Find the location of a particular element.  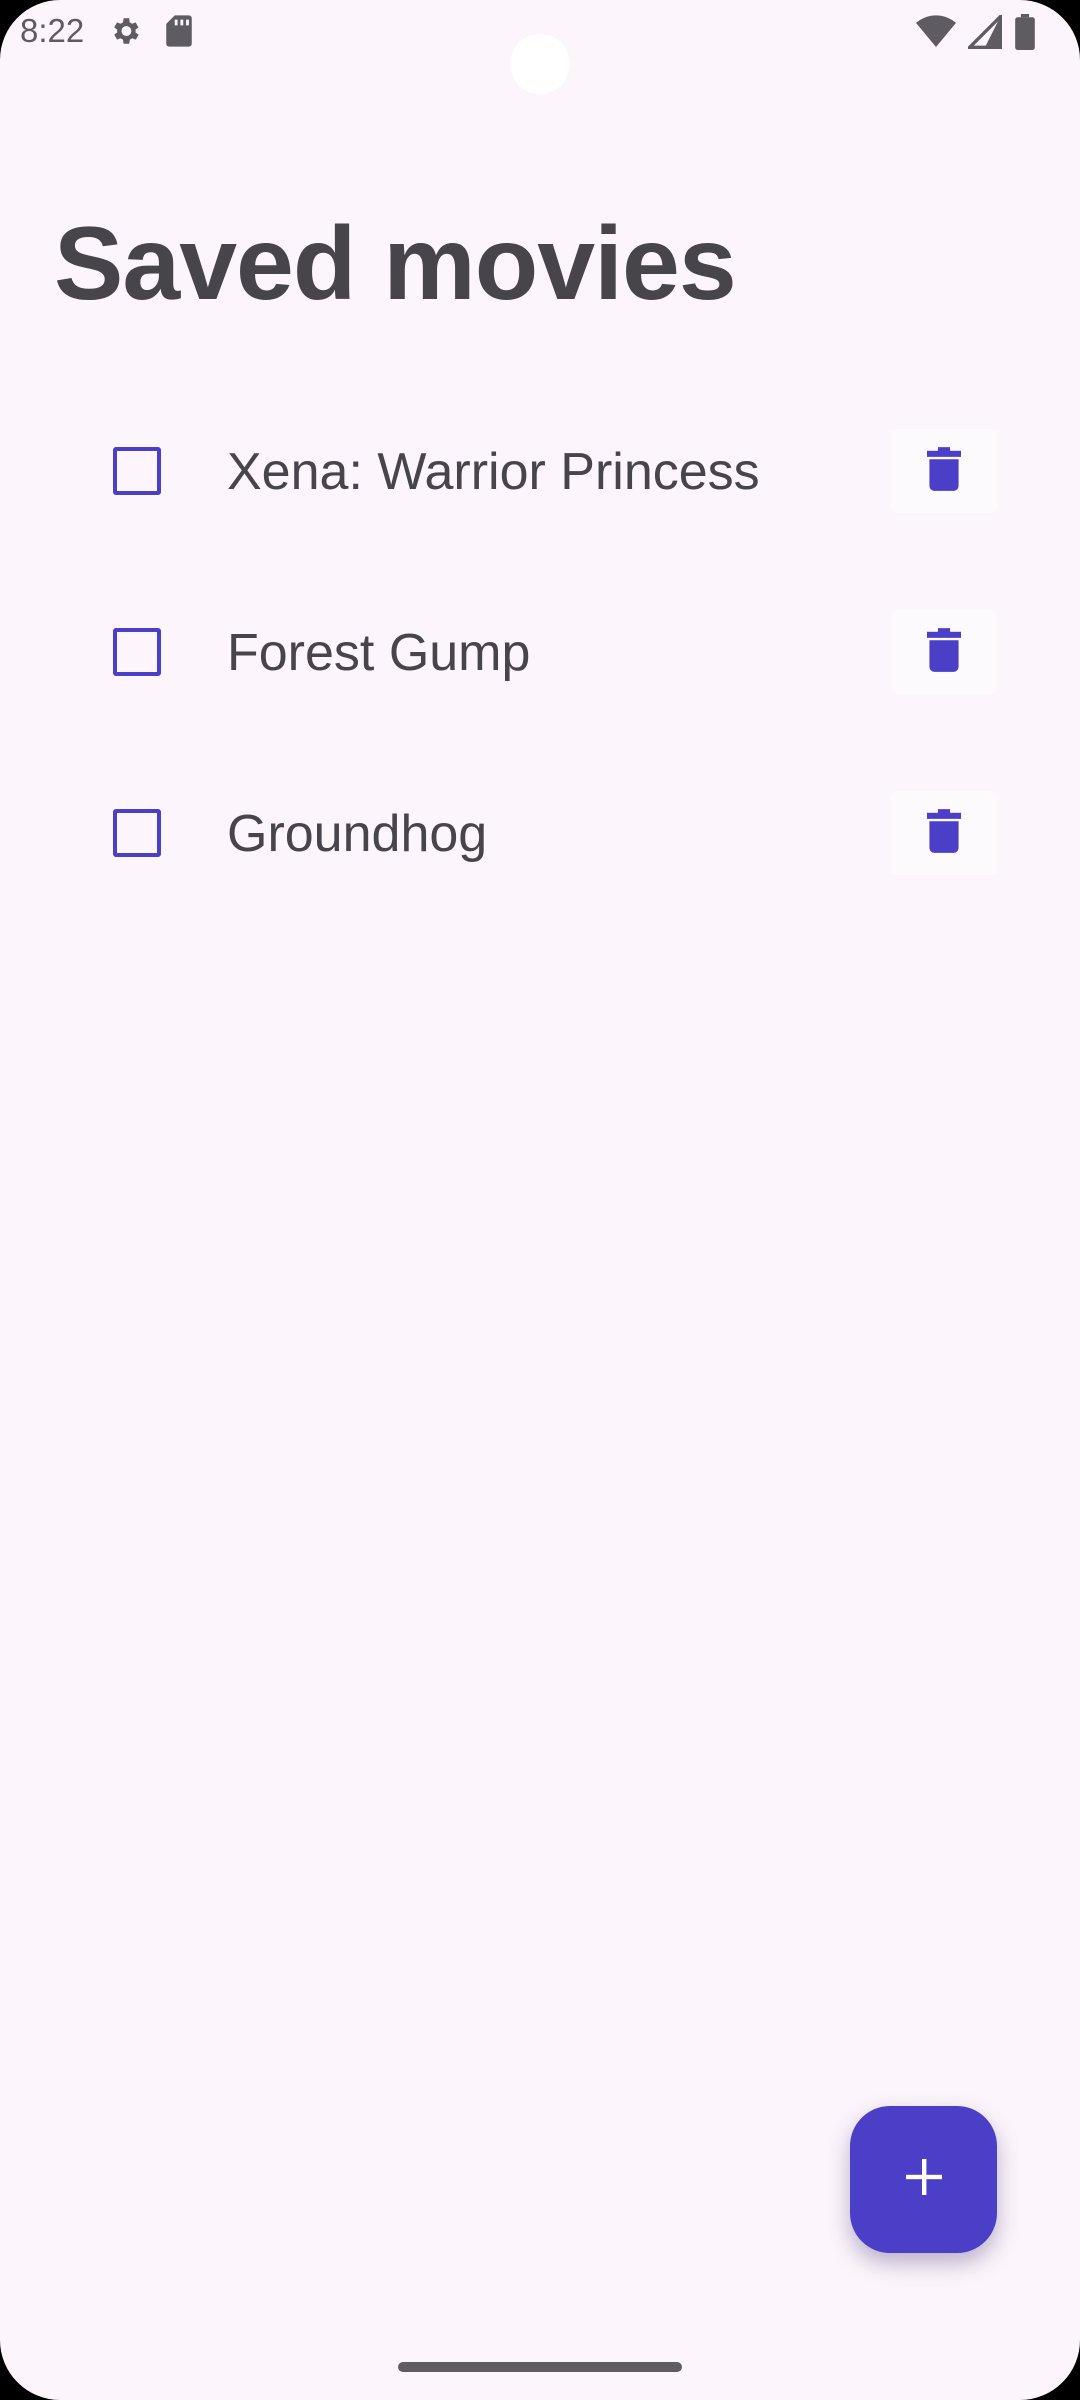

gear-icon is located at coordinates (125, 33).